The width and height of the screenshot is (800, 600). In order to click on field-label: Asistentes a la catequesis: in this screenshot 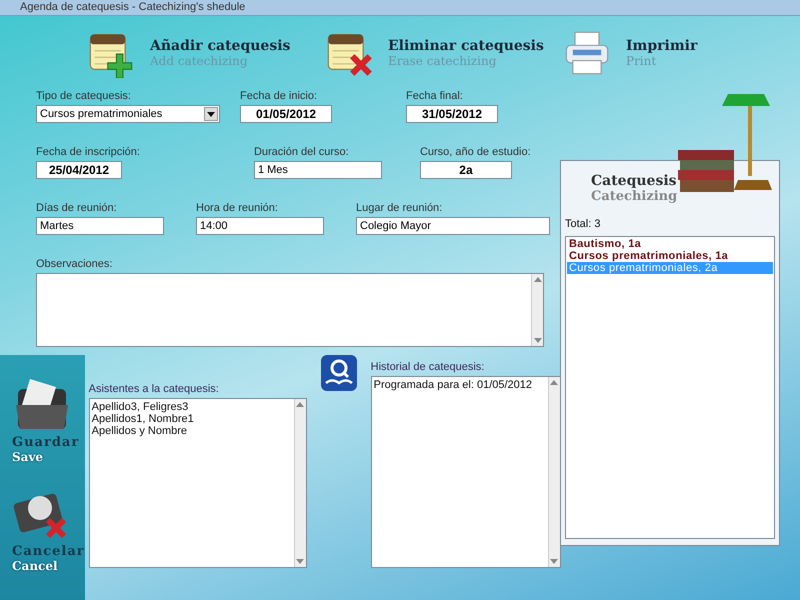, I will do `click(154, 389)`.